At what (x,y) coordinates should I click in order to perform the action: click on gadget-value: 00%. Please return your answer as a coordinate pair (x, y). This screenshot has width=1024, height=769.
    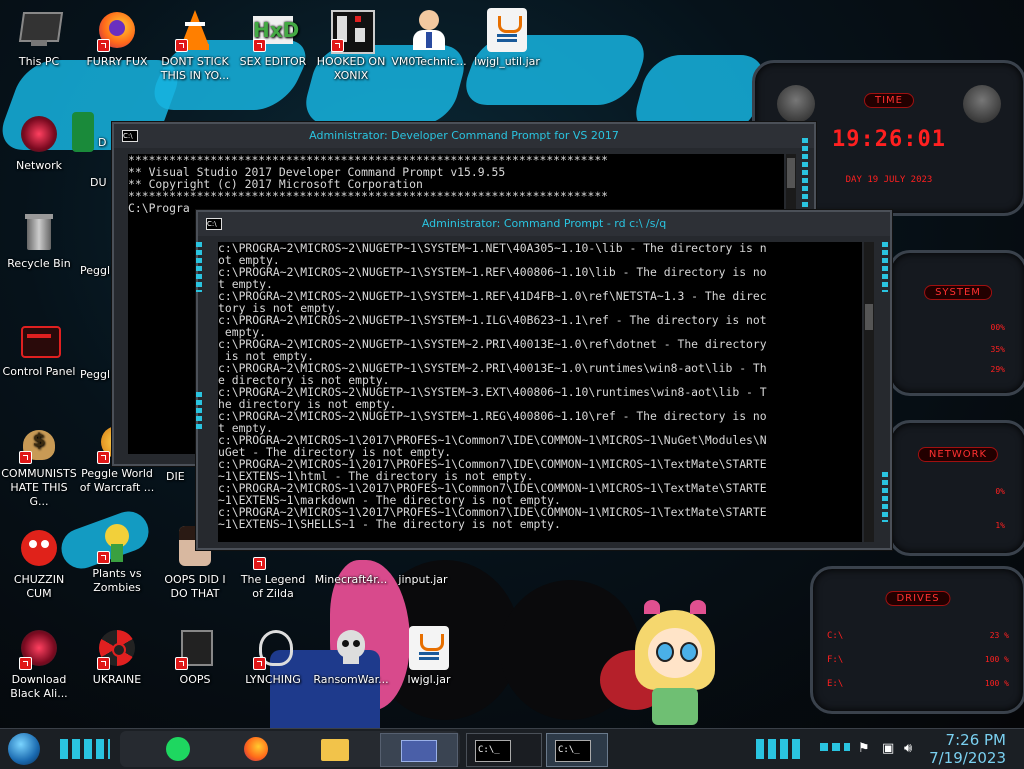
    Looking at the image, I should click on (997, 327).